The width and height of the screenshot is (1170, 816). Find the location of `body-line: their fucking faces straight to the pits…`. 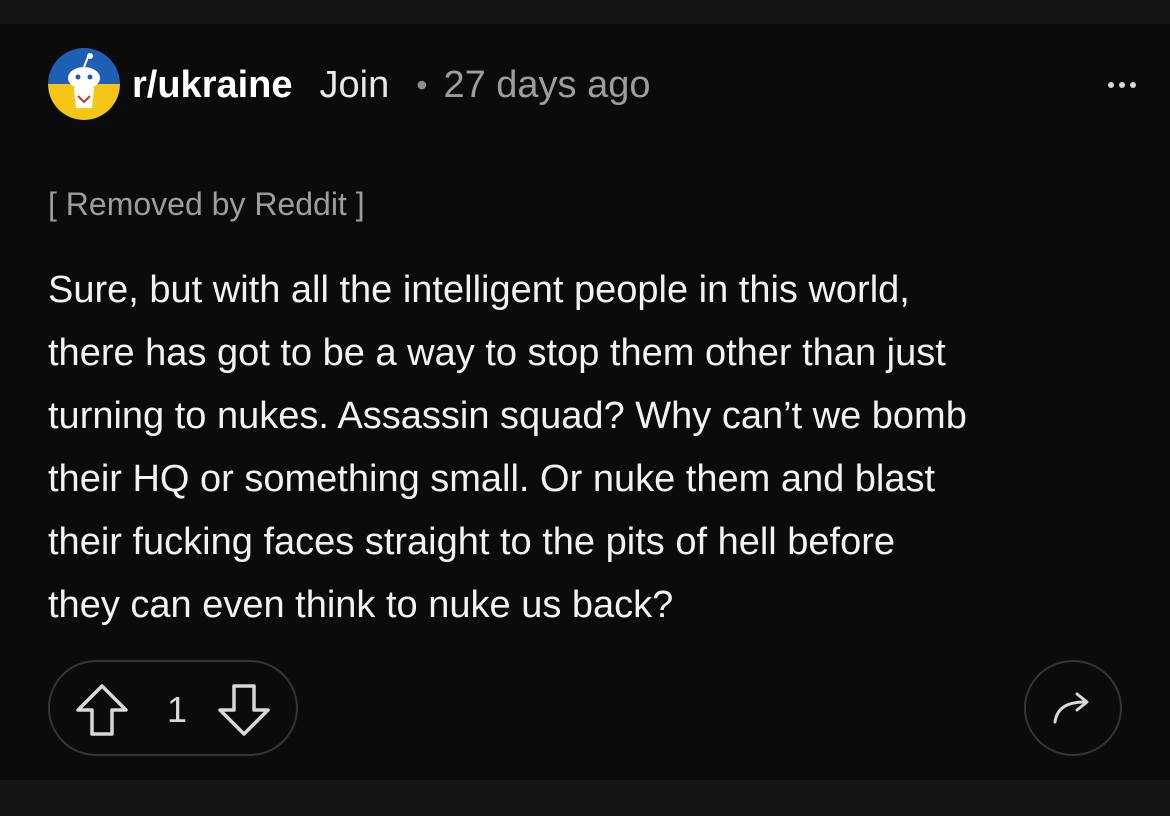

body-line: their fucking faces straight to the pits… is located at coordinates (472, 542).